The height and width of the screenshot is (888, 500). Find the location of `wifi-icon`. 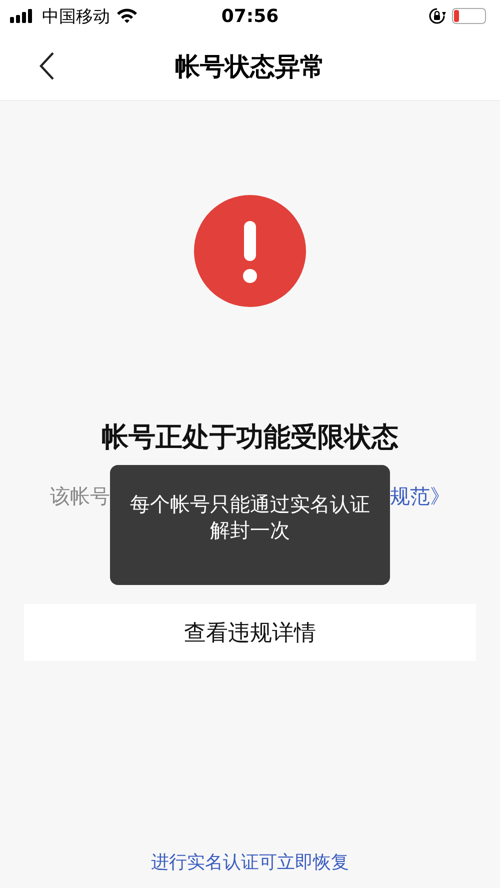

wifi-icon is located at coordinates (127, 16).